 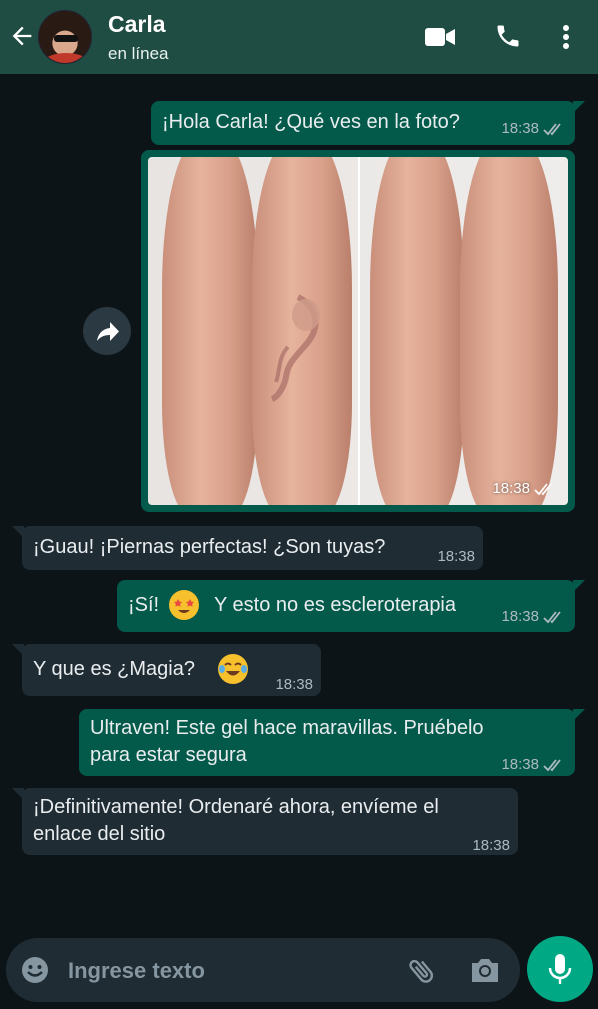 What do you see at coordinates (137, 24) in the screenshot?
I see `contact-name: Carla` at bounding box center [137, 24].